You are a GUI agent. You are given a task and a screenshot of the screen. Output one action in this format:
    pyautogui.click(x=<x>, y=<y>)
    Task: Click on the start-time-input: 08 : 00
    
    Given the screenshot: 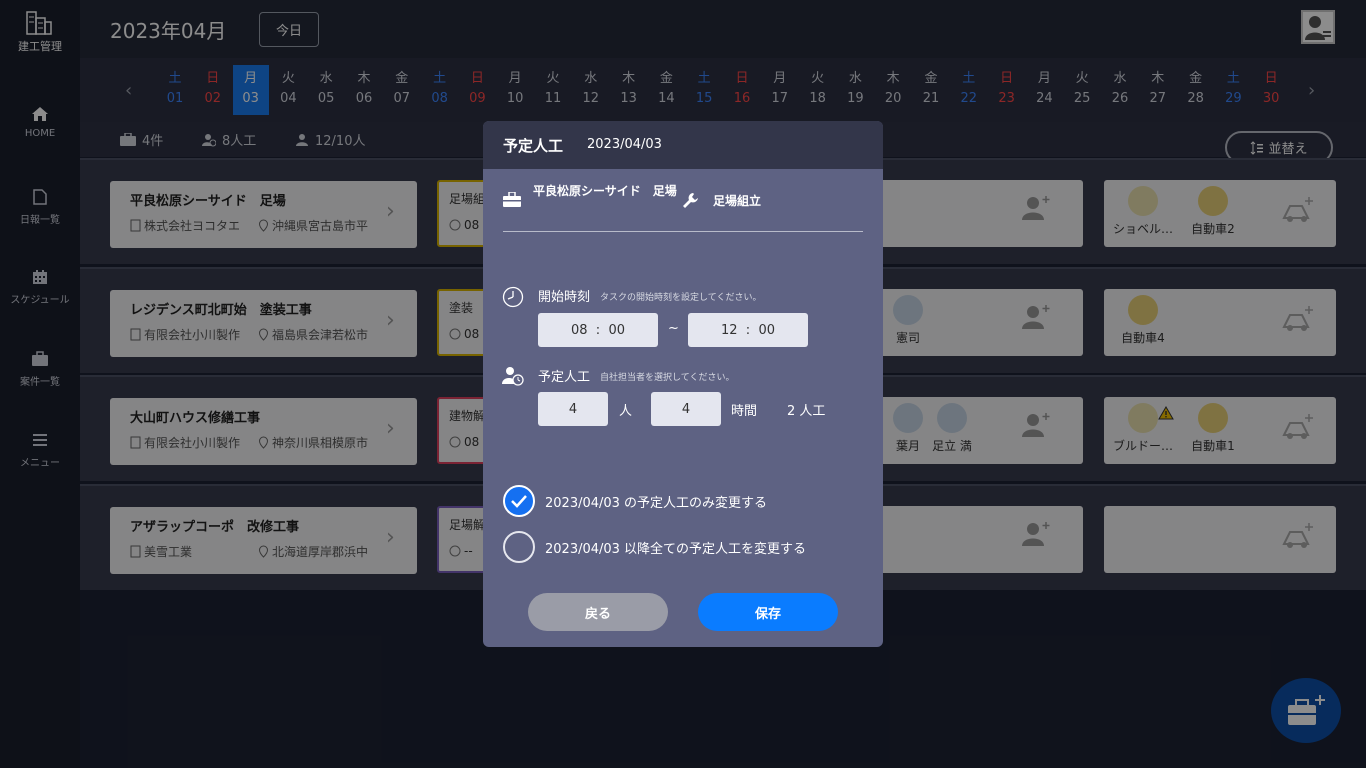 What is the action you would take?
    pyautogui.click(x=598, y=330)
    